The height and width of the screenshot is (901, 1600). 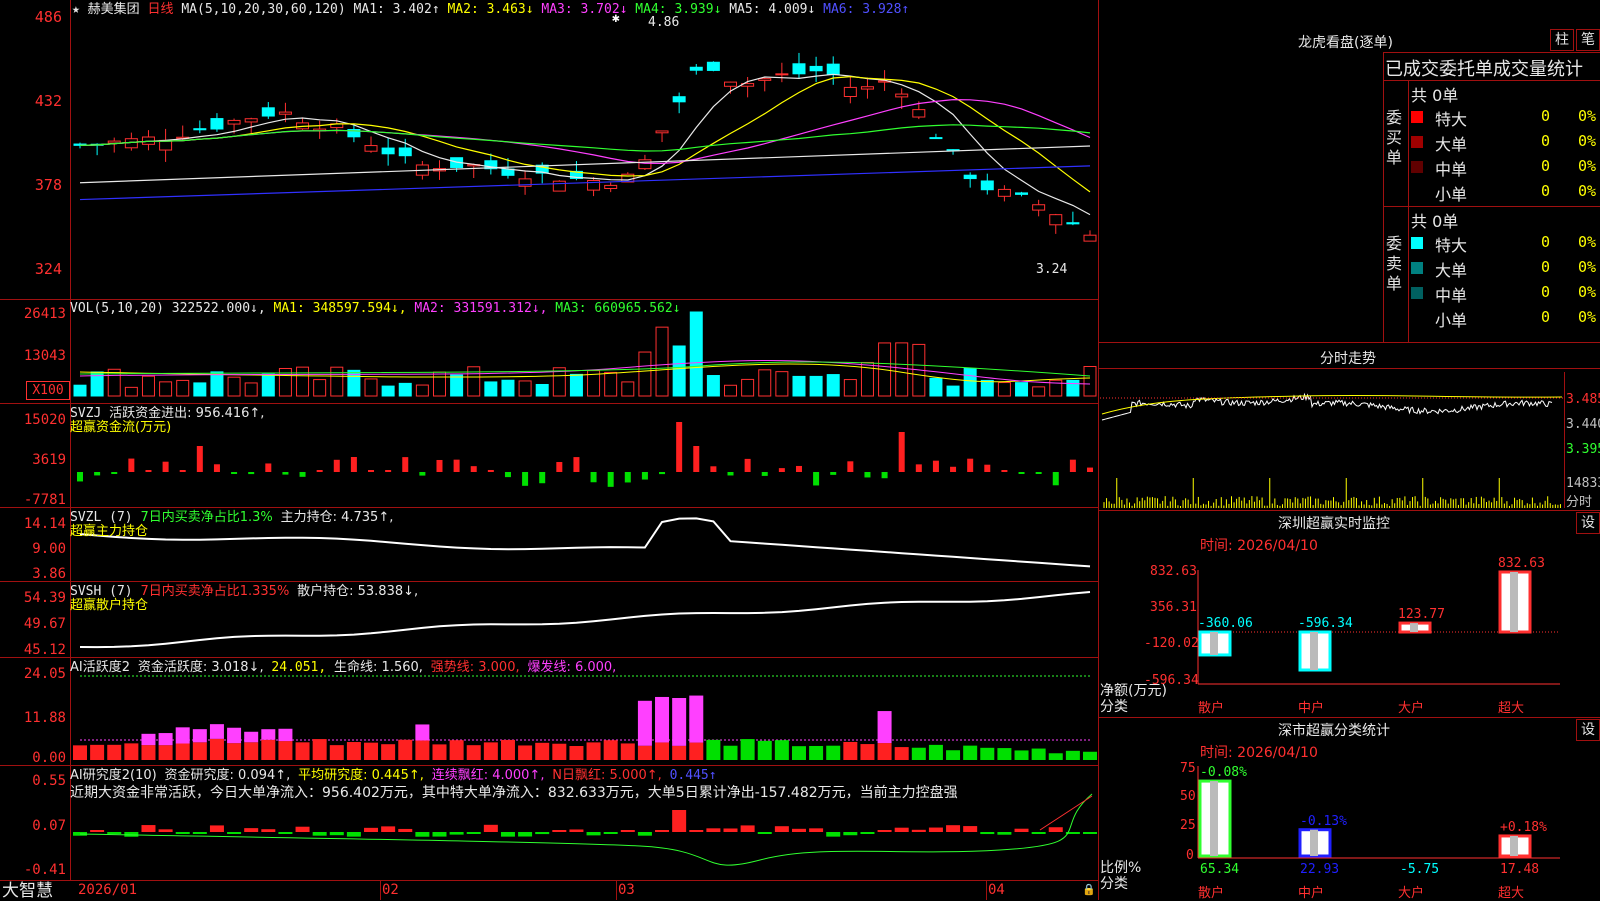 What do you see at coordinates (1491, 80) in the screenshot?
I see `stats-sep` at bounding box center [1491, 80].